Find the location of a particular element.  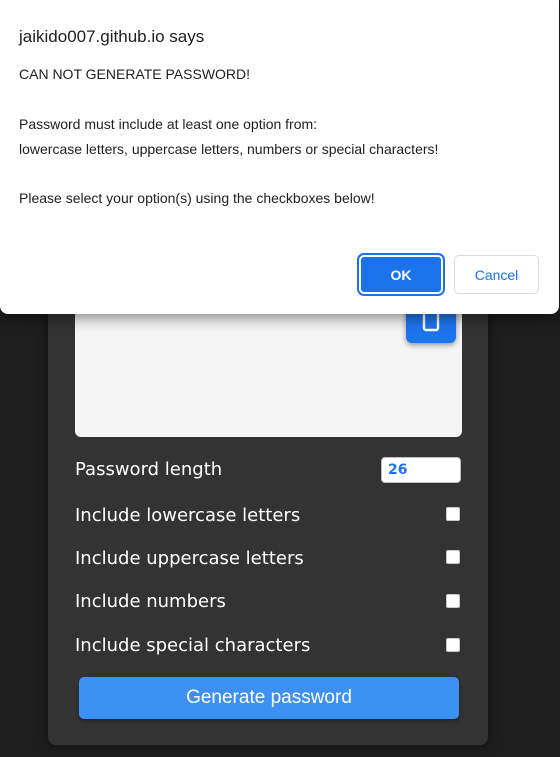

option-special-checkbox is located at coordinates (453, 645).